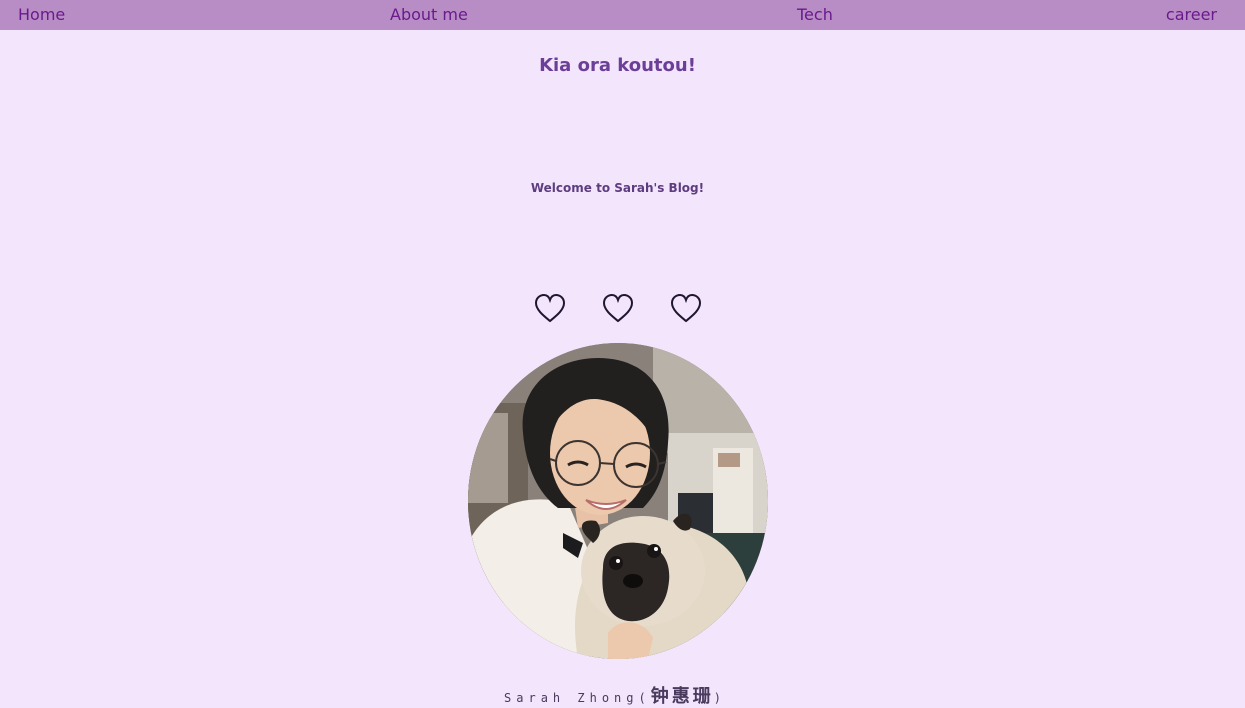 This screenshot has width=1245, height=708. I want to click on nav-link-career: career, so click(1191, 15).